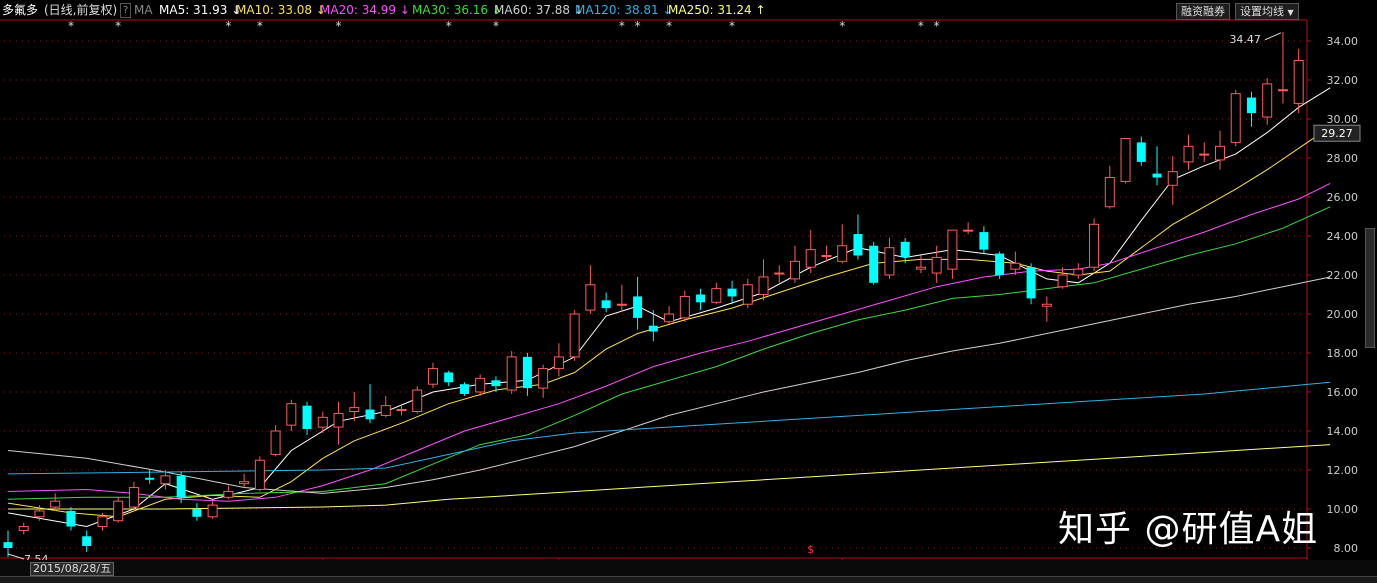  What do you see at coordinates (118, 26) in the screenshot?
I see `info-marker-icon: *` at bounding box center [118, 26].